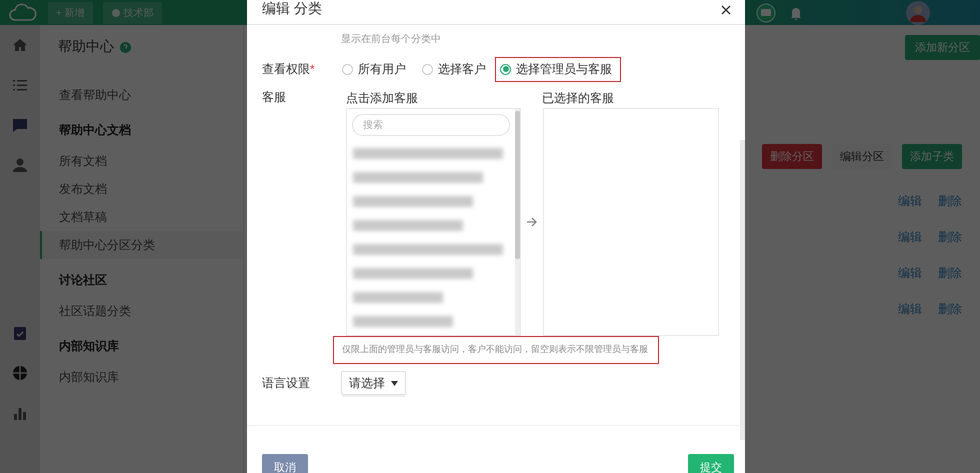 This screenshot has height=473, width=980. I want to click on caret-icon, so click(394, 383).